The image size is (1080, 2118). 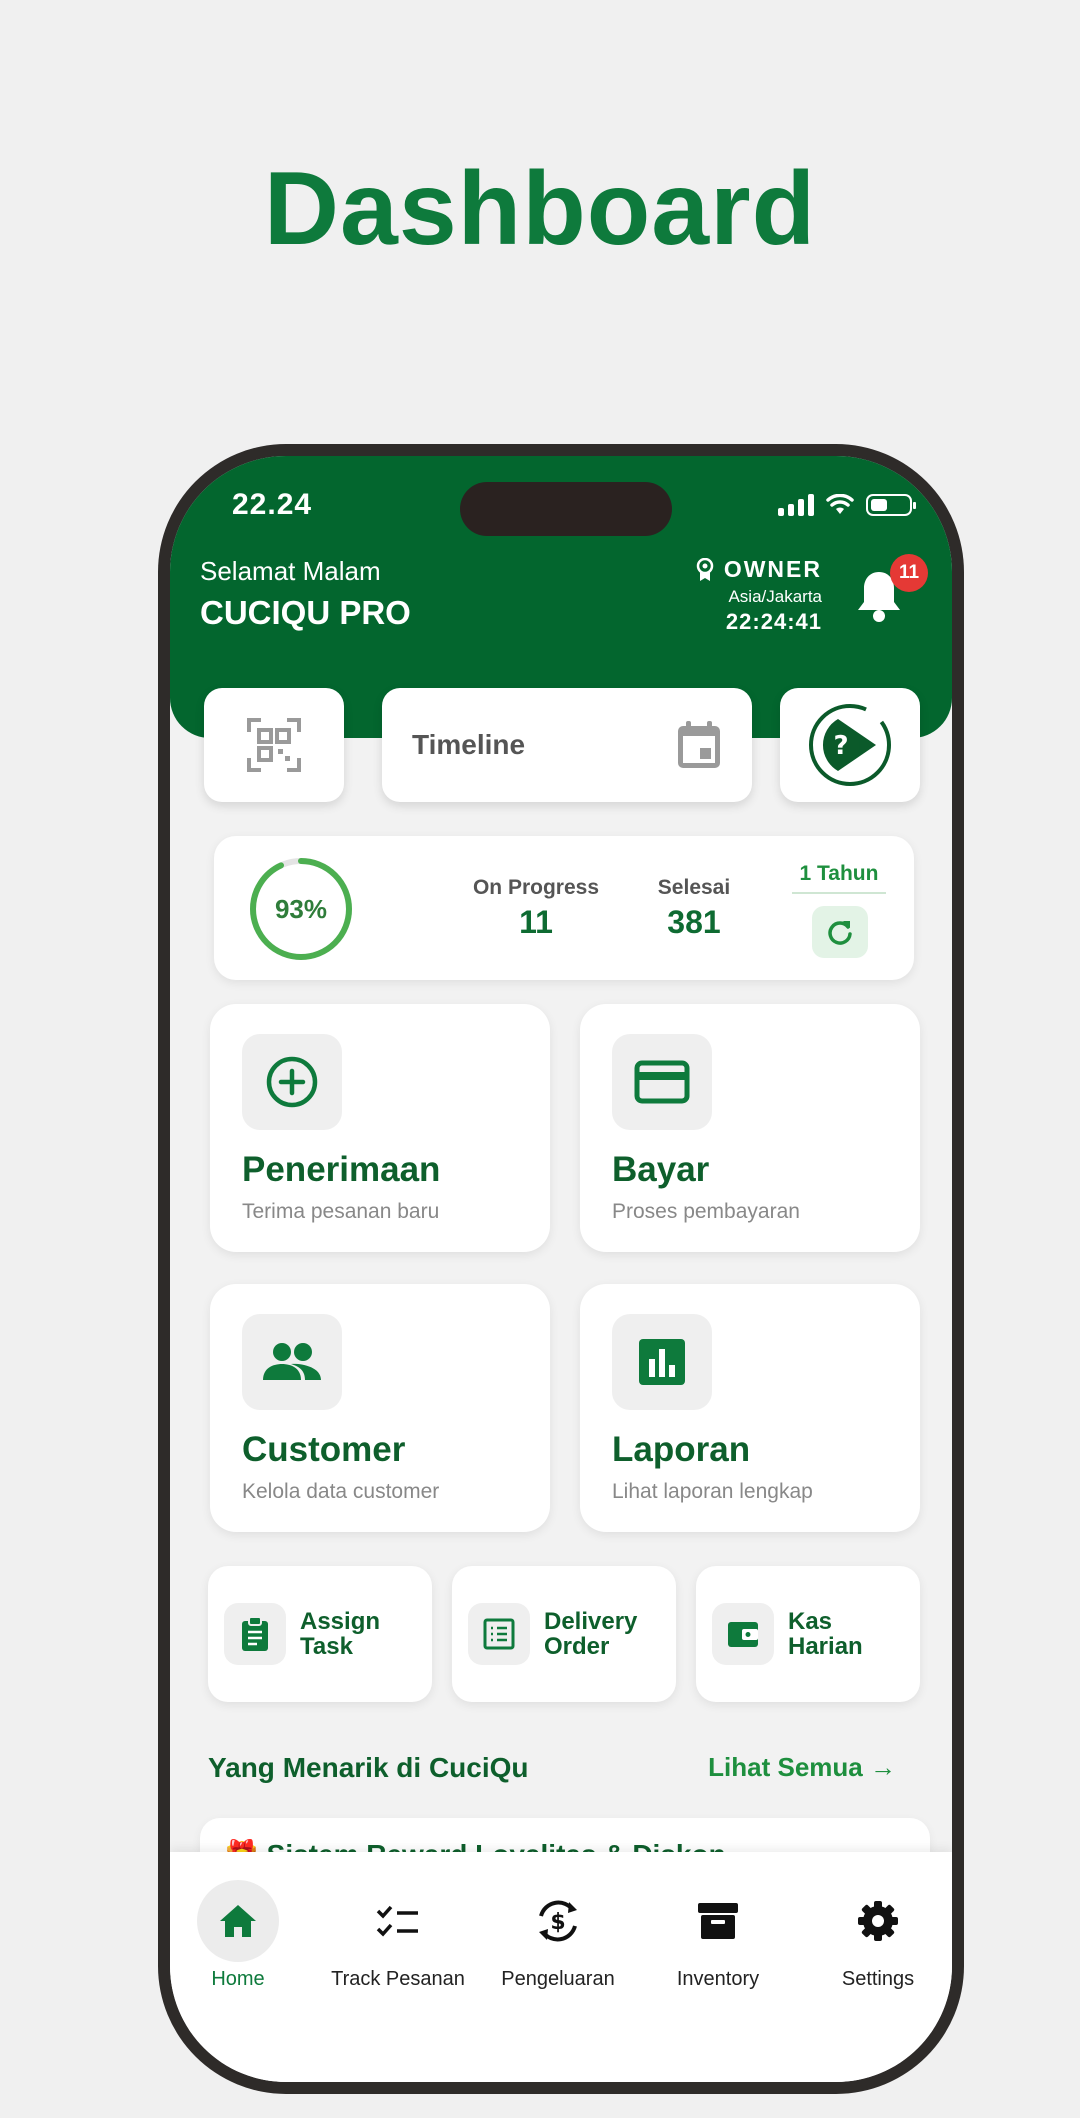 What do you see at coordinates (398, 1979) in the screenshot?
I see `nav-label: Track Pesanan` at bounding box center [398, 1979].